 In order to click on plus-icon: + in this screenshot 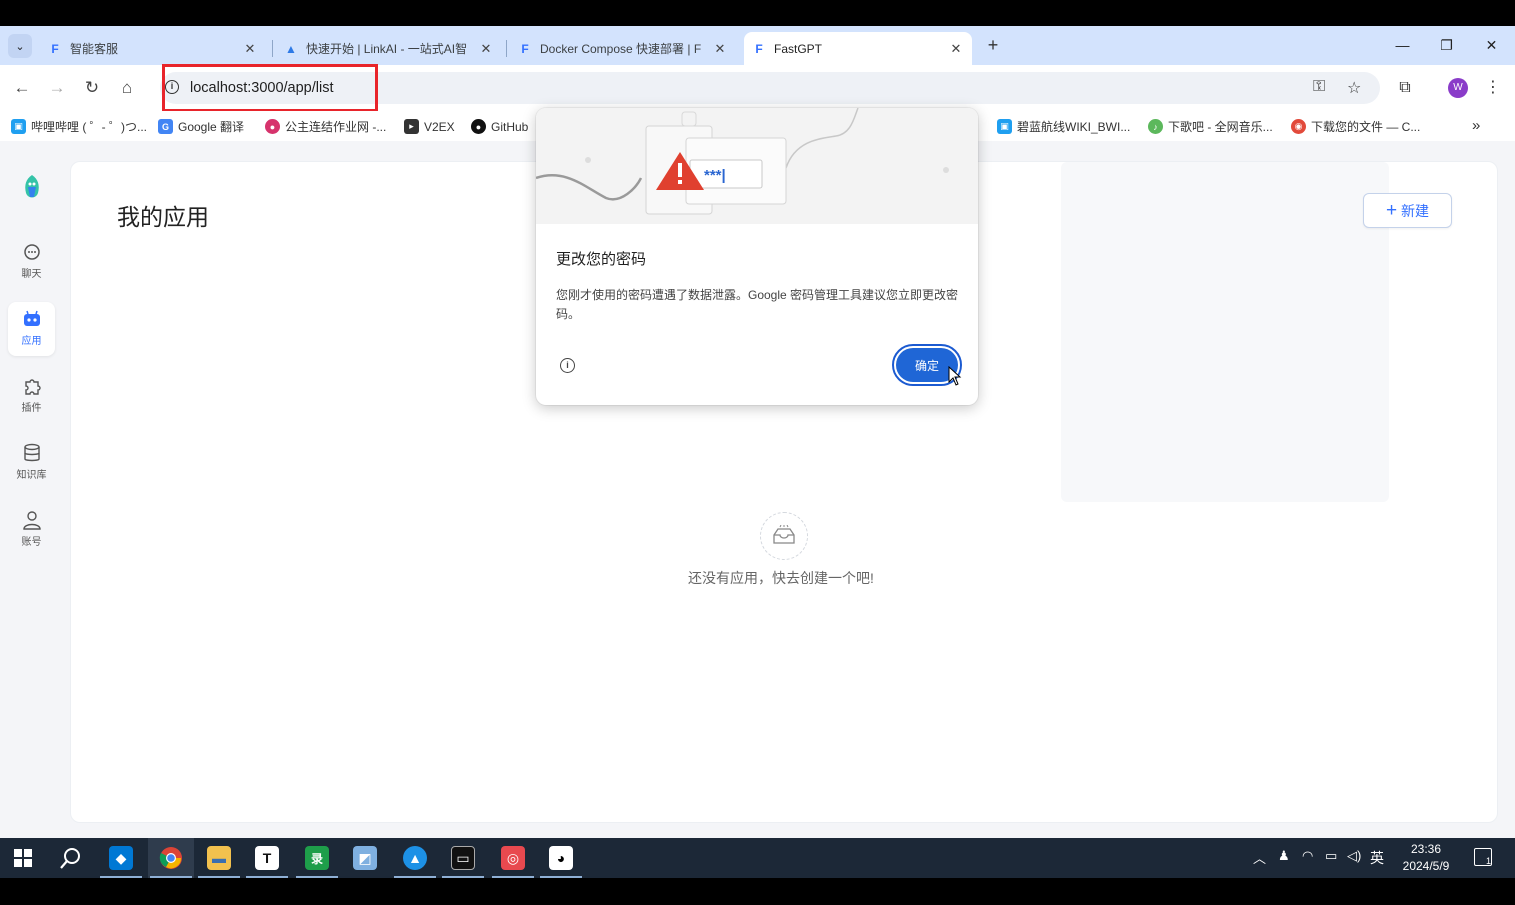, I will do `click(1391, 210)`.